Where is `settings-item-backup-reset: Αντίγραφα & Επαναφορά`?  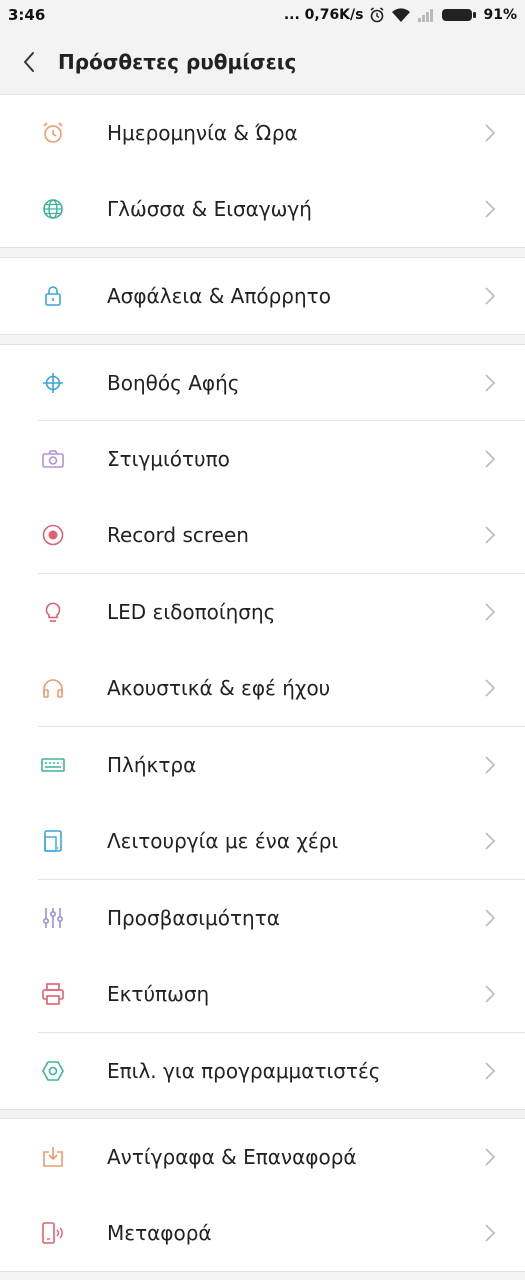 settings-item-backup-reset: Αντίγραφα & Επαναφορά is located at coordinates (262, 1157).